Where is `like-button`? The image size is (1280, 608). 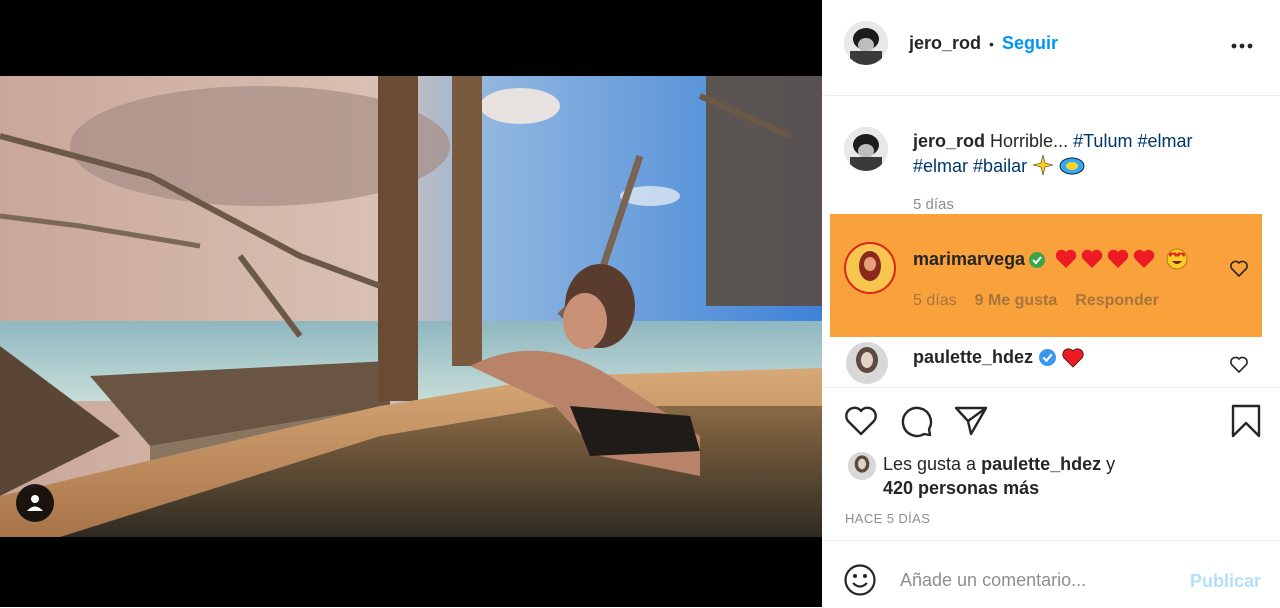
like-button is located at coordinates (861, 423).